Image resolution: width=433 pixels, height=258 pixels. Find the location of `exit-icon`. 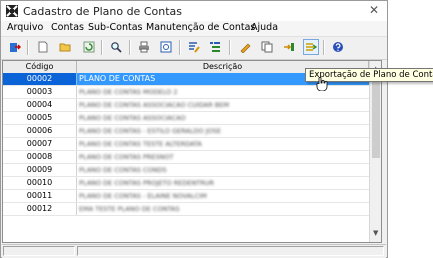

exit-icon is located at coordinates (15, 47).